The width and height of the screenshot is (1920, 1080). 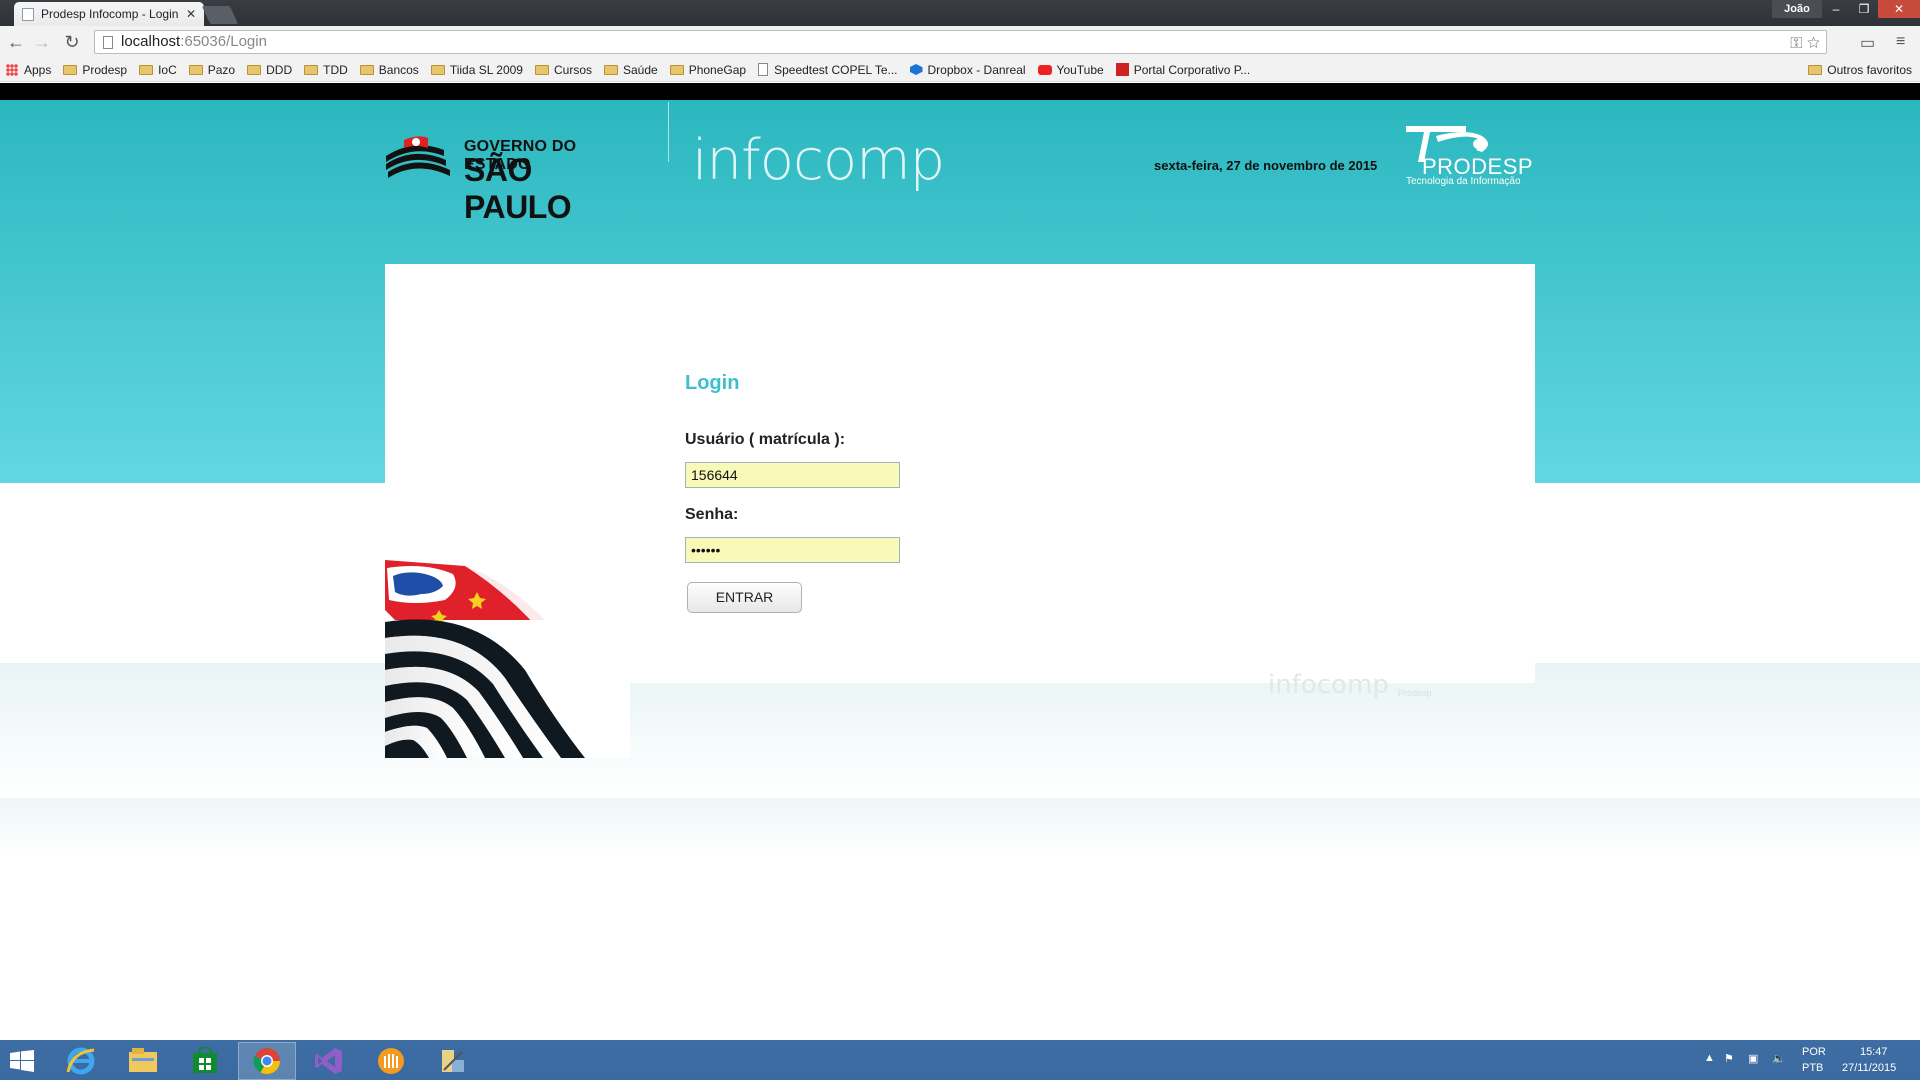 What do you see at coordinates (1415, 693) in the screenshot?
I see `footer-prodesp-text: Prodesp` at bounding box center [1415, 693].